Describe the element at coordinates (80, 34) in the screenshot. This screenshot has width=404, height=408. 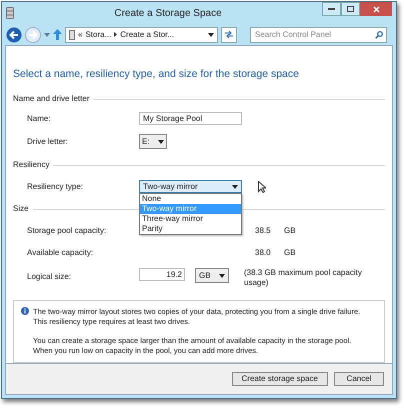
I see `breadcrumb-chevron: «` at that location.